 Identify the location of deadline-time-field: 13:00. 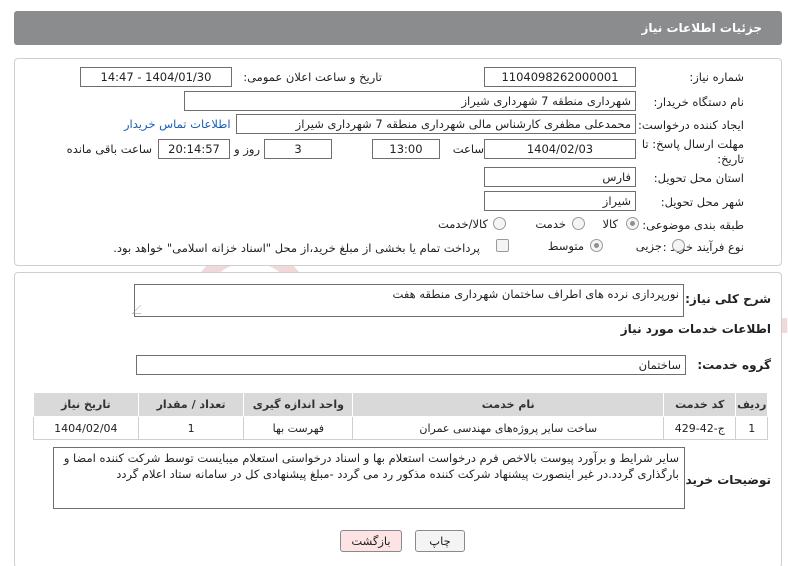
(406, 149).